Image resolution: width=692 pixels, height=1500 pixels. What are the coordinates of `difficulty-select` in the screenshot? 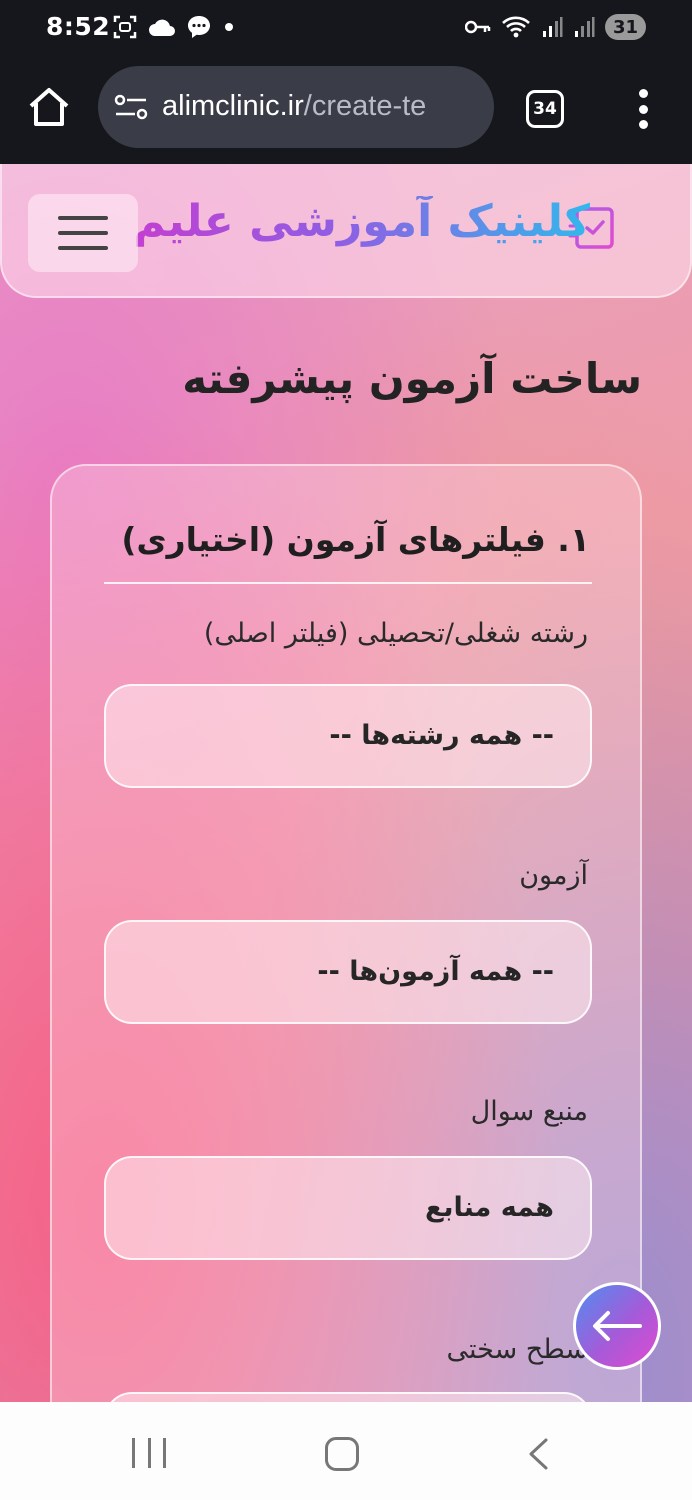 It's located at (348, 1397).